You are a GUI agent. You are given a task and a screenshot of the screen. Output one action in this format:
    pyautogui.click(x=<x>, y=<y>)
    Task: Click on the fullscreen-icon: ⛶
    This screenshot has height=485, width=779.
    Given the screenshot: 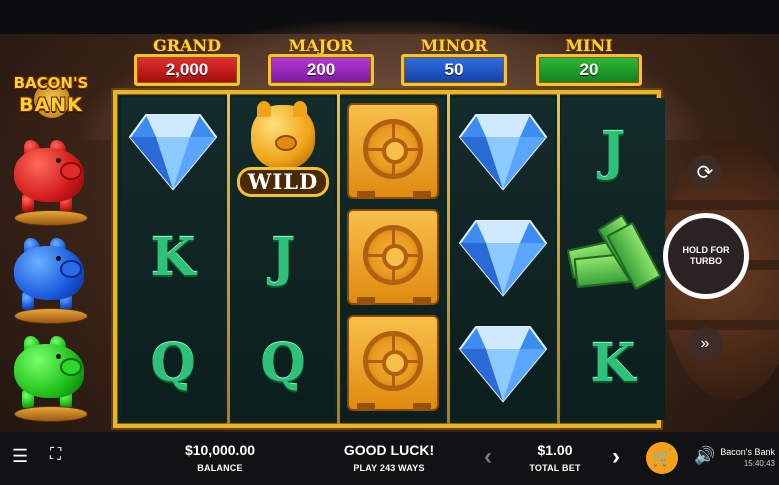 What is the action you would take?
    pyautogui.click(x=55, y=455)
    